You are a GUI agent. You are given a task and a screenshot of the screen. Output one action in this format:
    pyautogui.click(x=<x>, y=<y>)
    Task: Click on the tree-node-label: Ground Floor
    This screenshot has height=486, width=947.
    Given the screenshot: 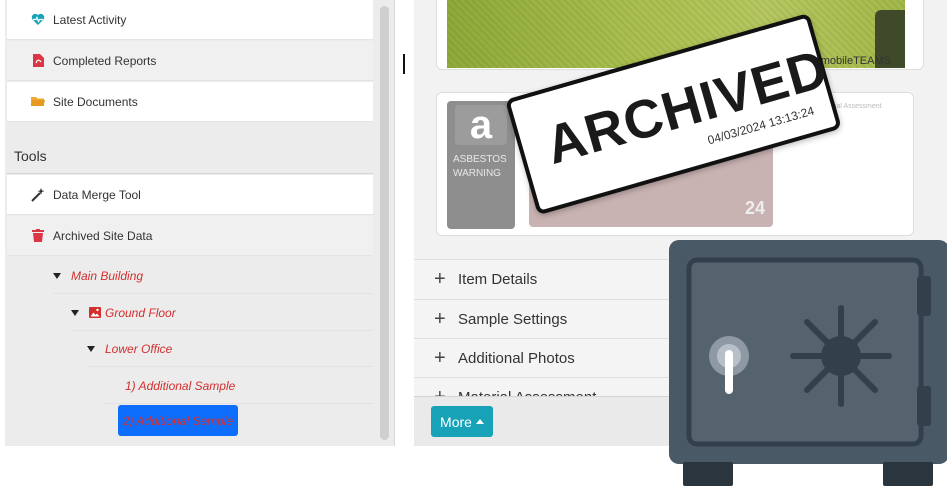 What is the action you would take?
    pyautogui.click(x=140, y=312)
    